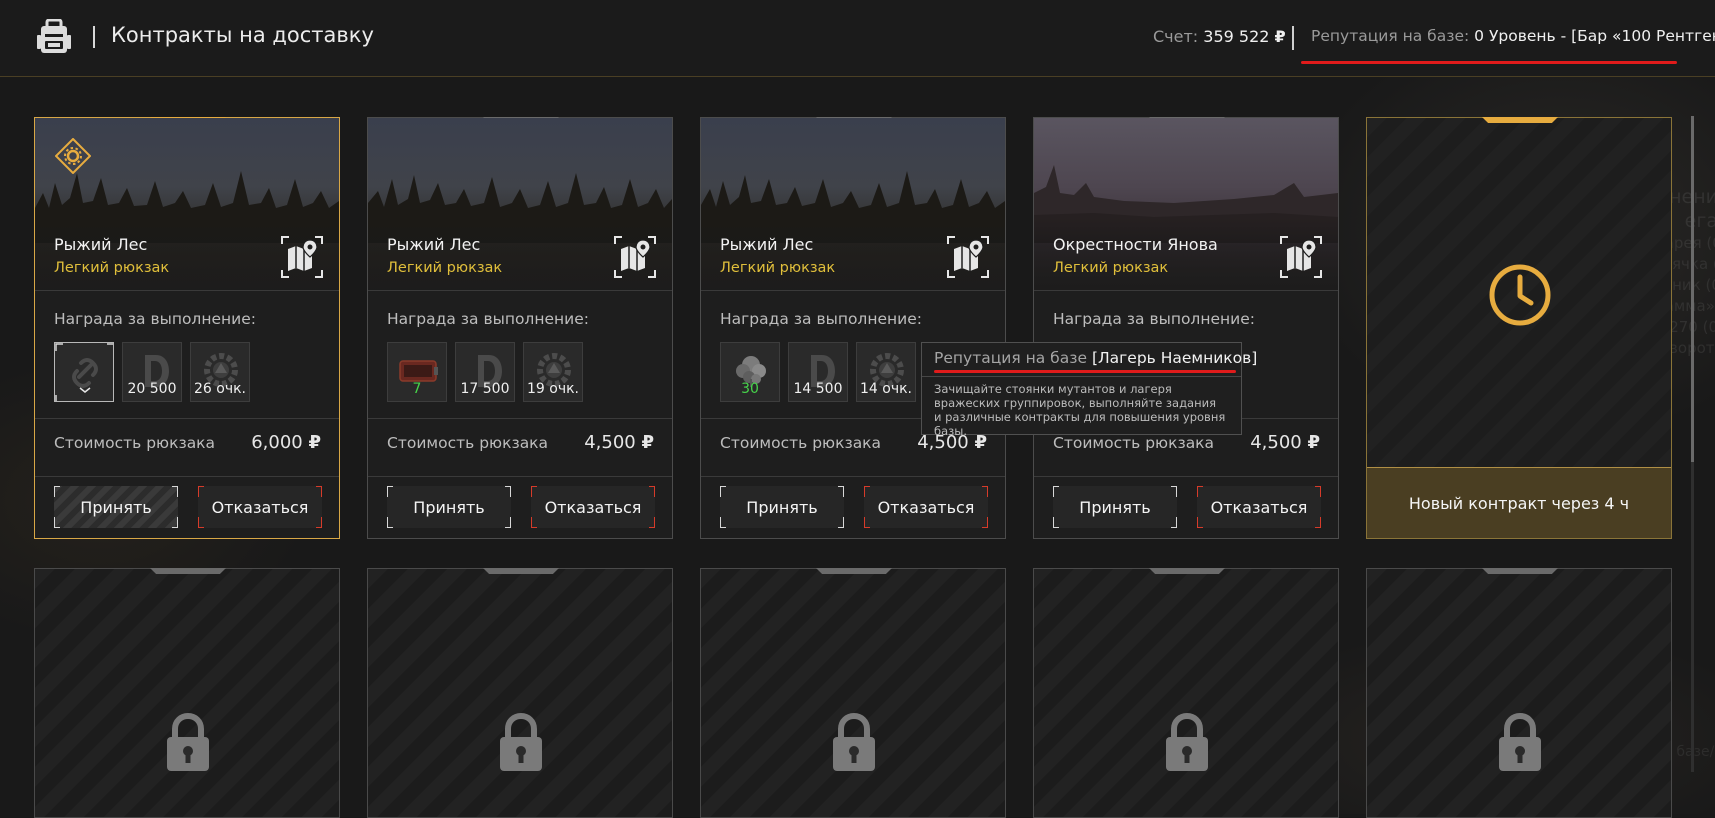 The height and width of the screenshot is (818, 1715). Describe the element at coordinates (152, 389) in the screenshot. I see `reward-value: 20 500` at that location.